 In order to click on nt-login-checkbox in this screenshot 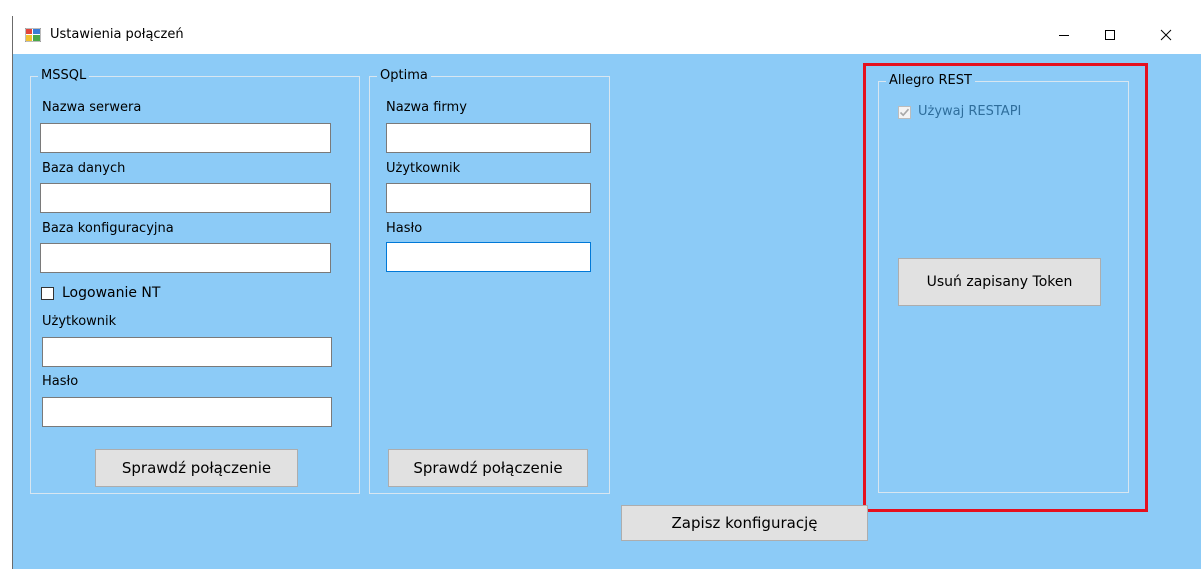, I will do `click(47, 293)`.